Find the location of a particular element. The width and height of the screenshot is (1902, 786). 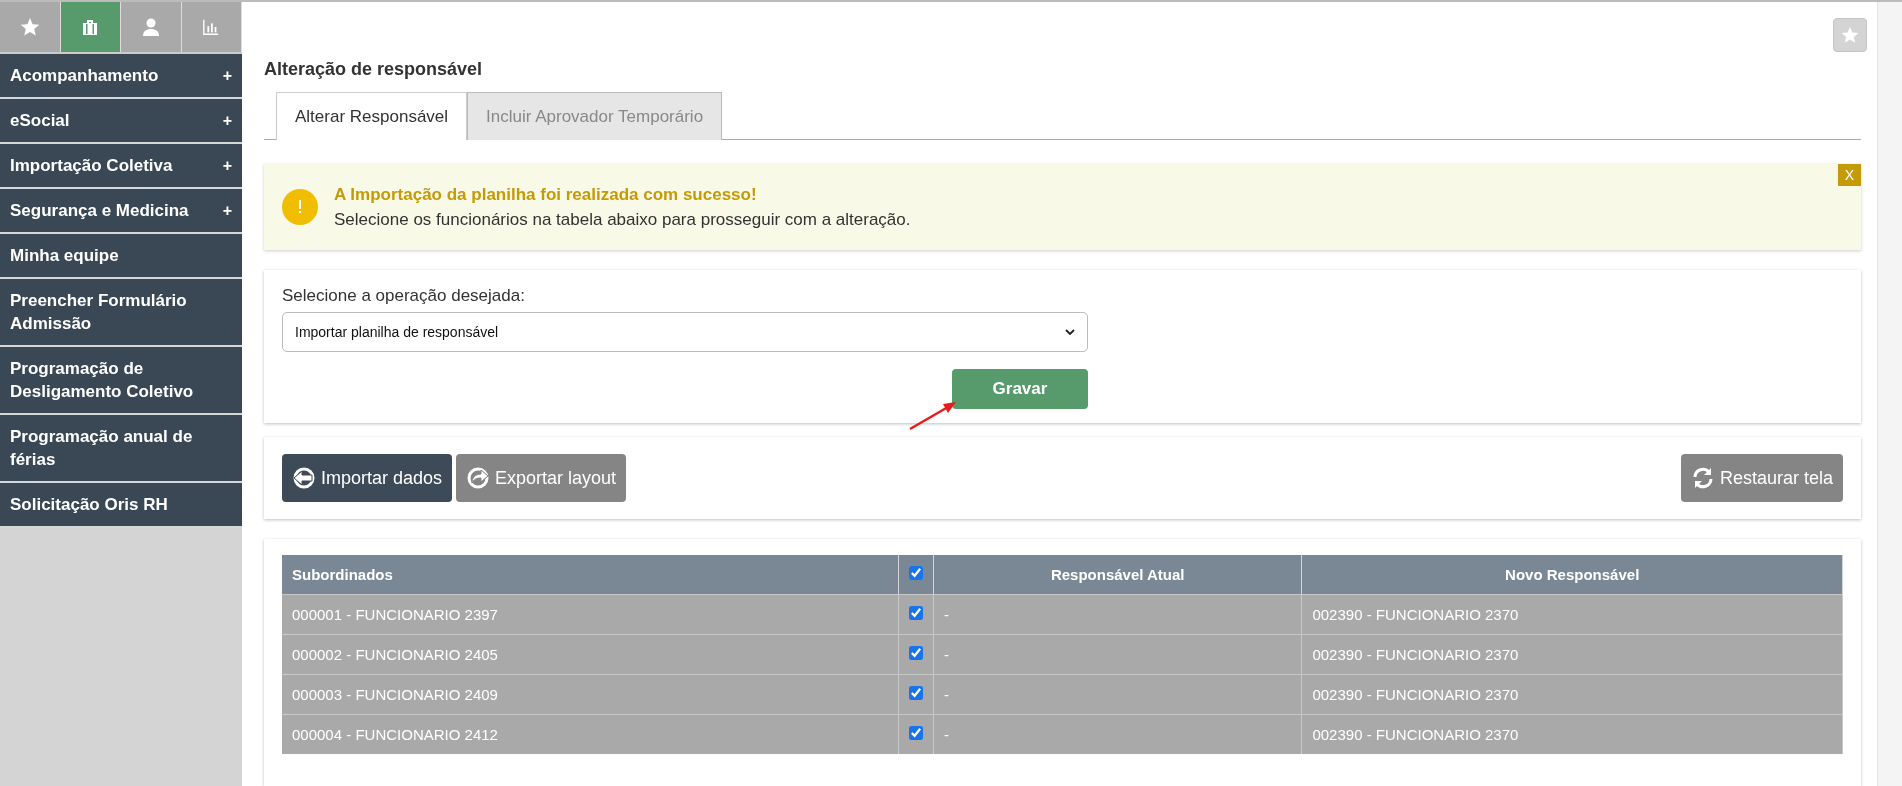

table-cell: 000001 - FUNCIONARIO 2397 is located at coordinates (590, 614).